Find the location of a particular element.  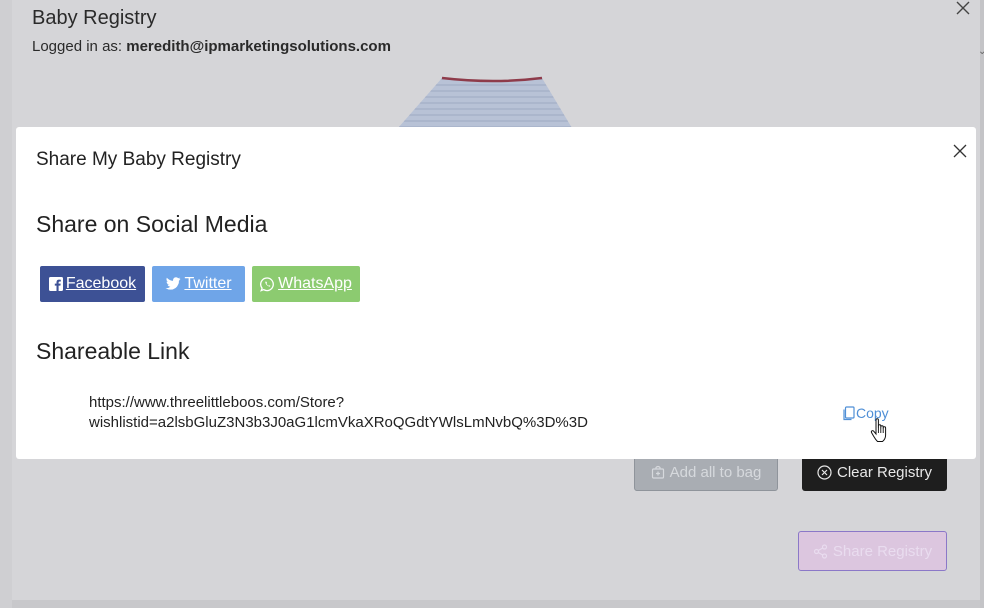

link-line-1: https://www.threelittleboos.com/Store? is located at coordinates (217, 402).